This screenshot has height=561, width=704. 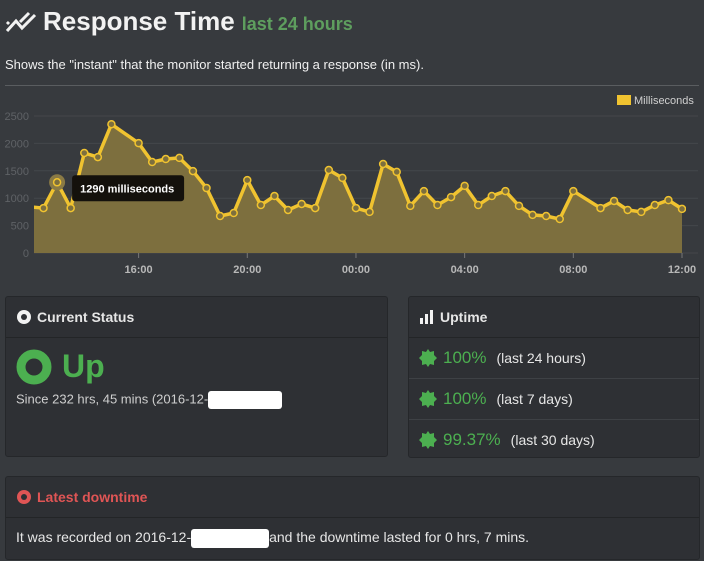 What do you see at coordinates (24, 497) in the screenshot?
I see `downtime-dot-icon` at bounding box center [24, 497].